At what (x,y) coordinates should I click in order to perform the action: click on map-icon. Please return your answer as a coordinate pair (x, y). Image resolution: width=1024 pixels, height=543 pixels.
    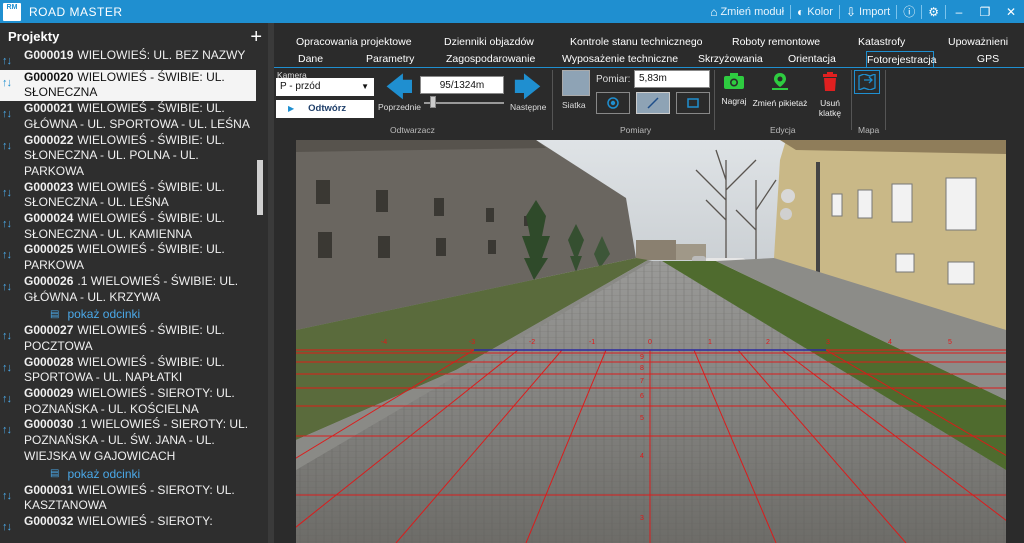
    Looking at the image, I should click on (867, 82).